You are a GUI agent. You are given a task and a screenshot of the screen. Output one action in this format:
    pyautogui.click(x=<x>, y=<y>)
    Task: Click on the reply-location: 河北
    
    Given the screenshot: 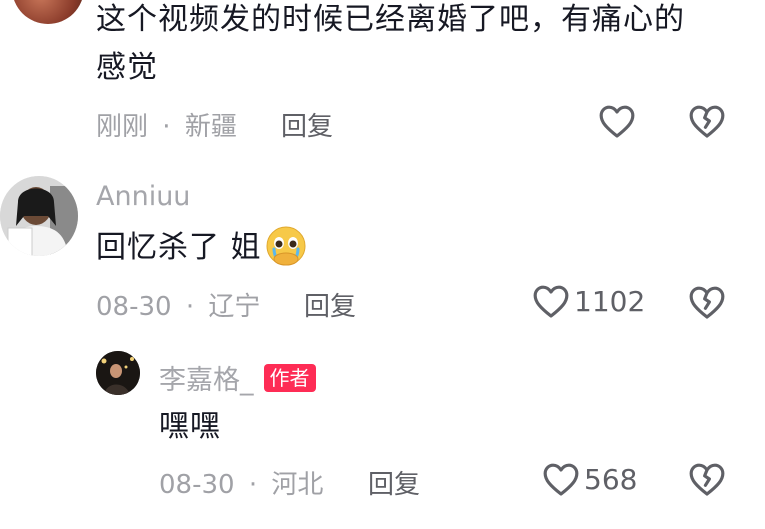 What is the action you would take?
    pyautogui.click(x=297, y=485)
    